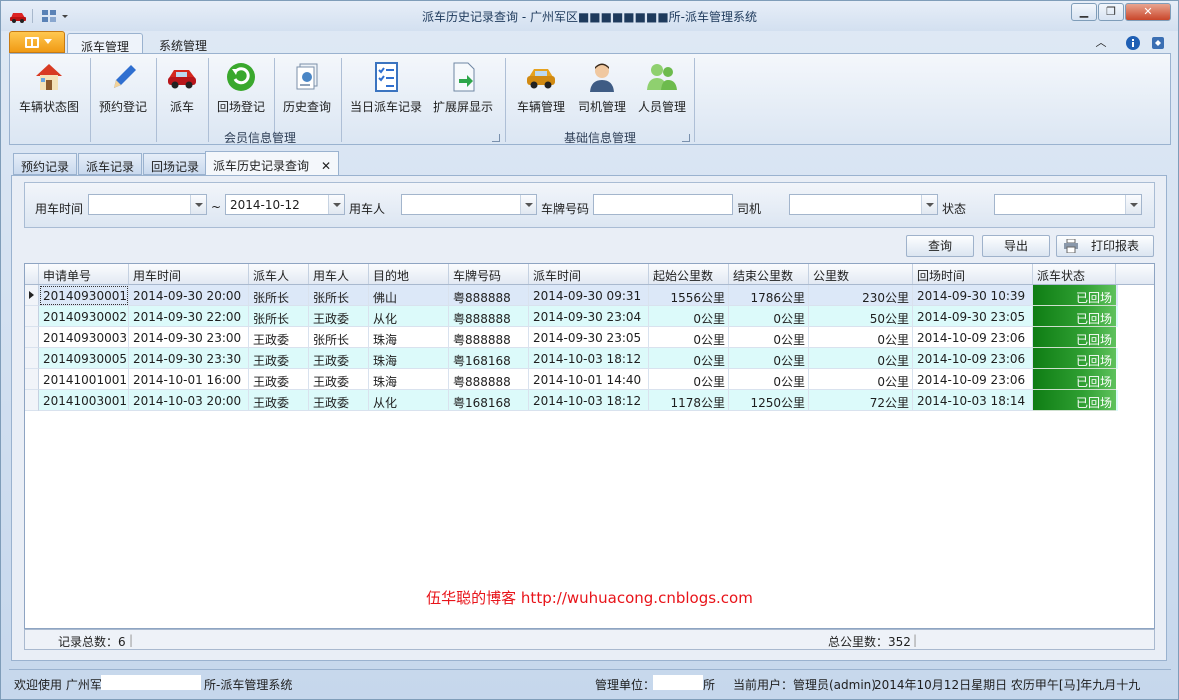  Describe the element at coordinates (1074, 274) in the screenshot. I see `column-header-dispatch-status: 派车状态` at that location.